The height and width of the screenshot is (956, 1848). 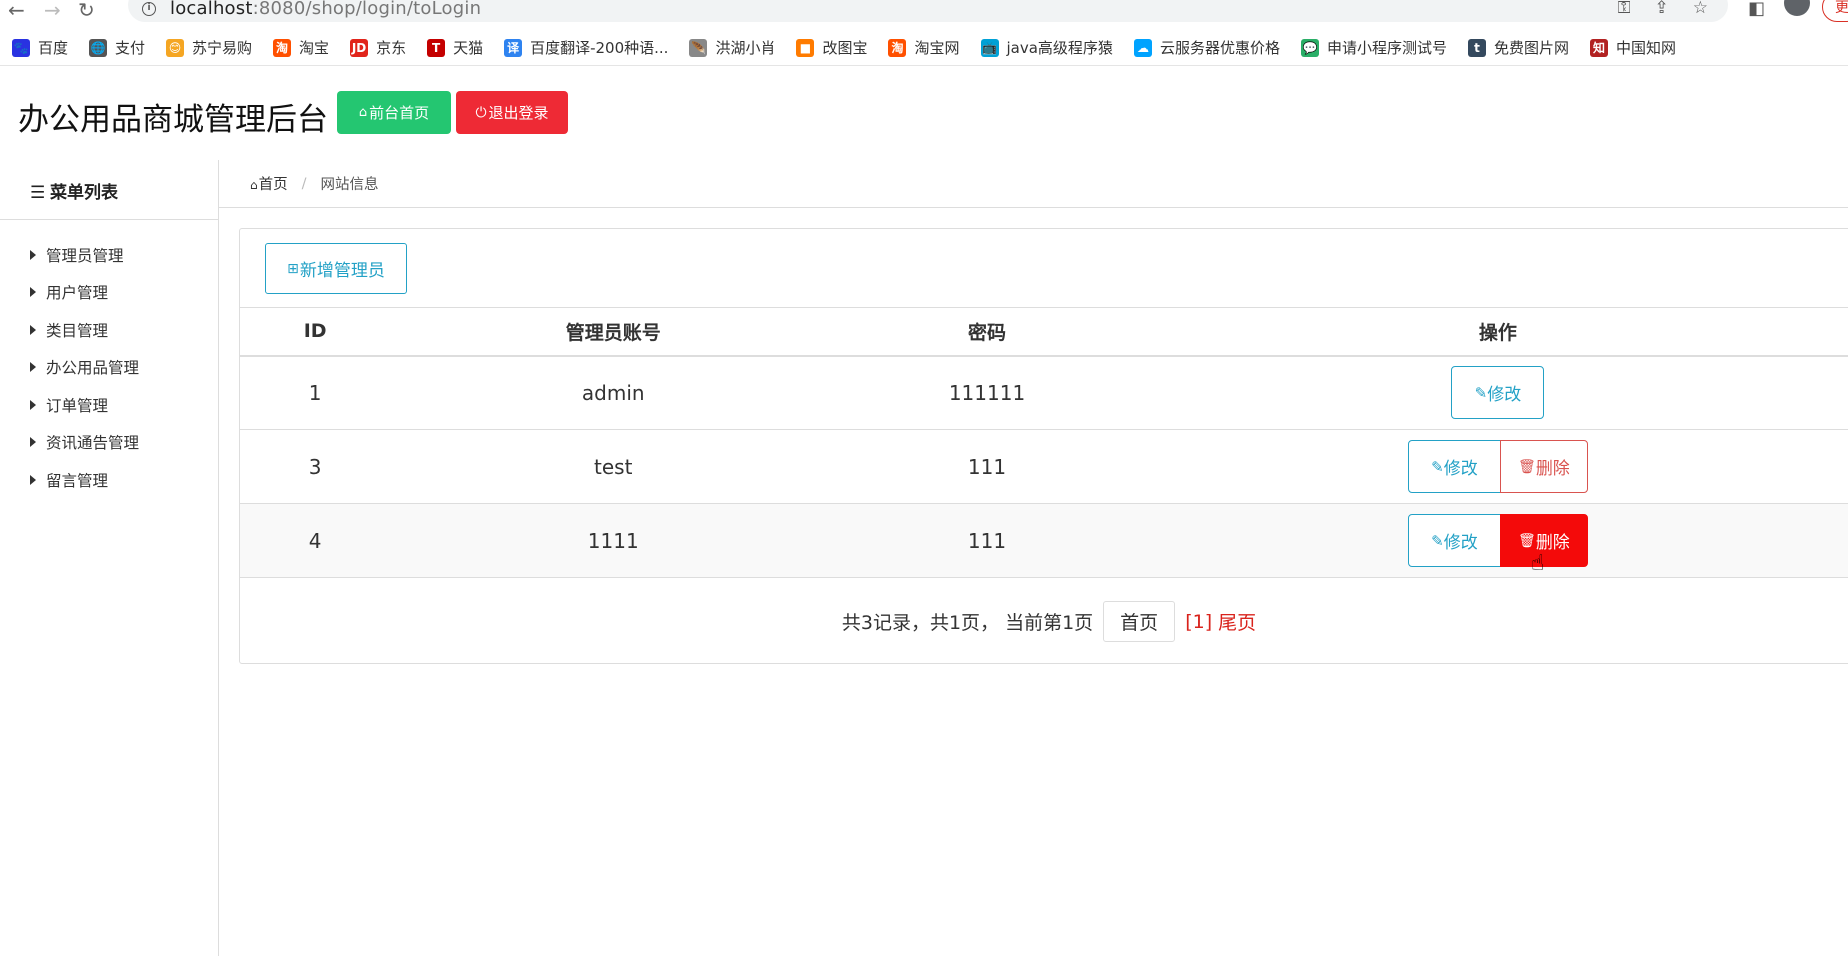 What do you see at coordinates (1059, 48) in the screenshot?
I see `bookmark-label: java高级程序猿` at bounding box center [1059, 48].